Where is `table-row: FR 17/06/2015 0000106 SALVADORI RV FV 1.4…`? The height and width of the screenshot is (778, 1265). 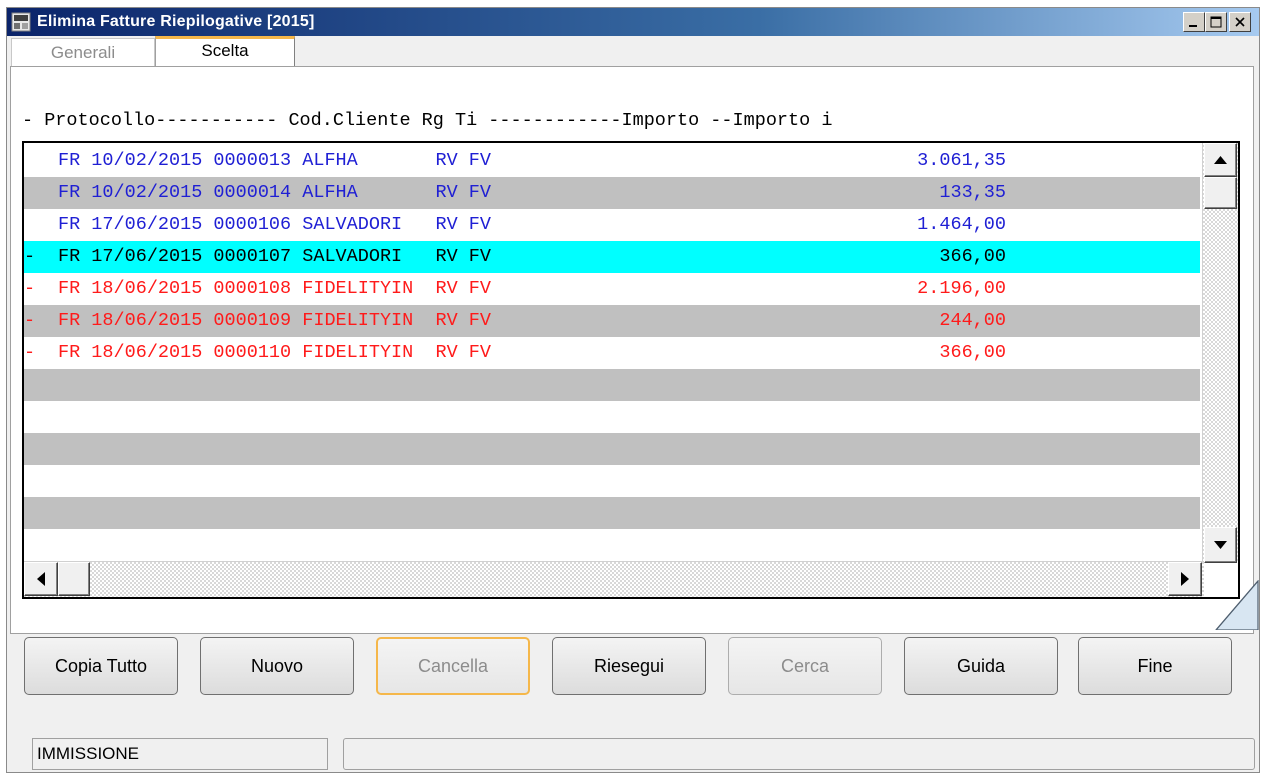
table-row: FR 17/06/2015 0000106 SALVADORI RV FV 1.4… is located at coordinates (612, 225).